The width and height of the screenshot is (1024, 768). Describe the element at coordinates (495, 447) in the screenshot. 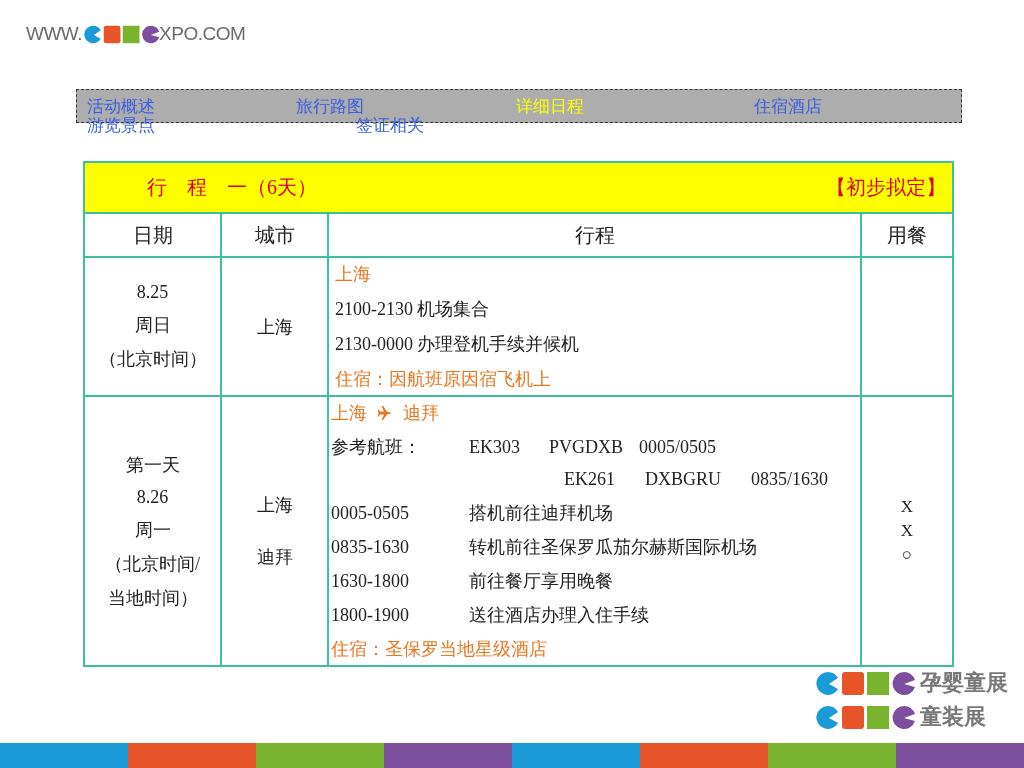

I see `flight-info: EK303` at that location.